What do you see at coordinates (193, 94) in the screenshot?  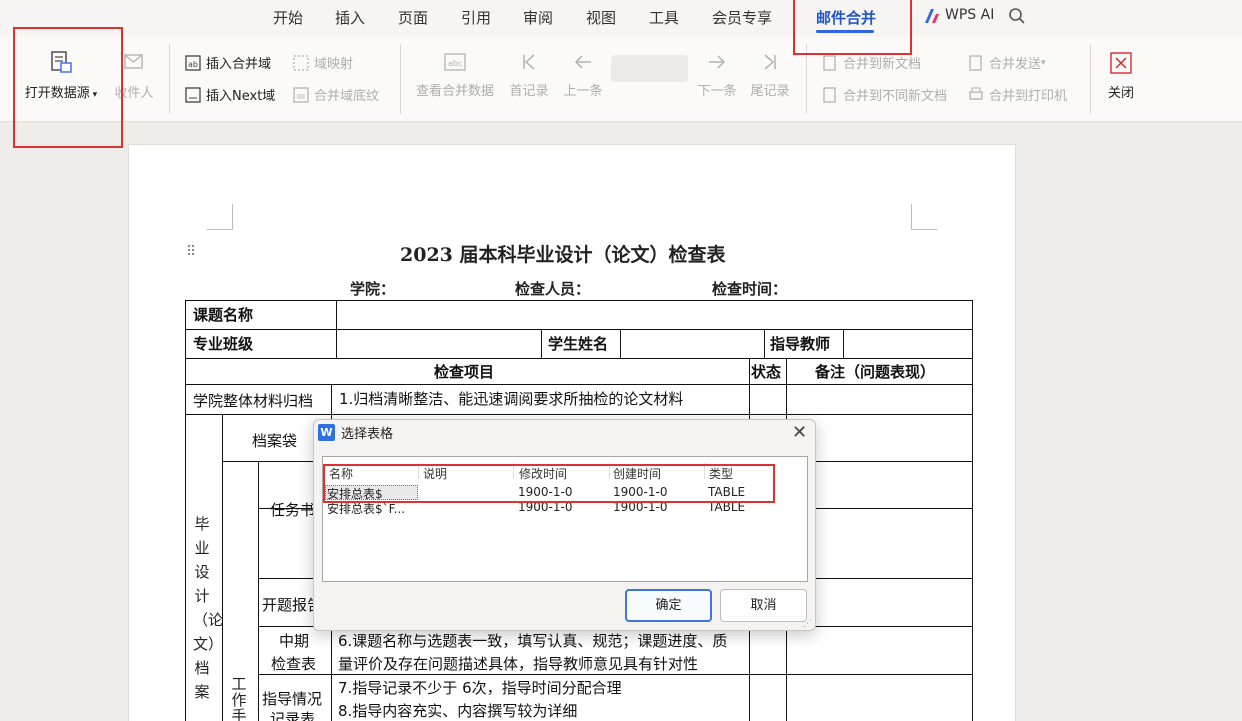 I see `next-field-icon` at bounding box center [193, 94].